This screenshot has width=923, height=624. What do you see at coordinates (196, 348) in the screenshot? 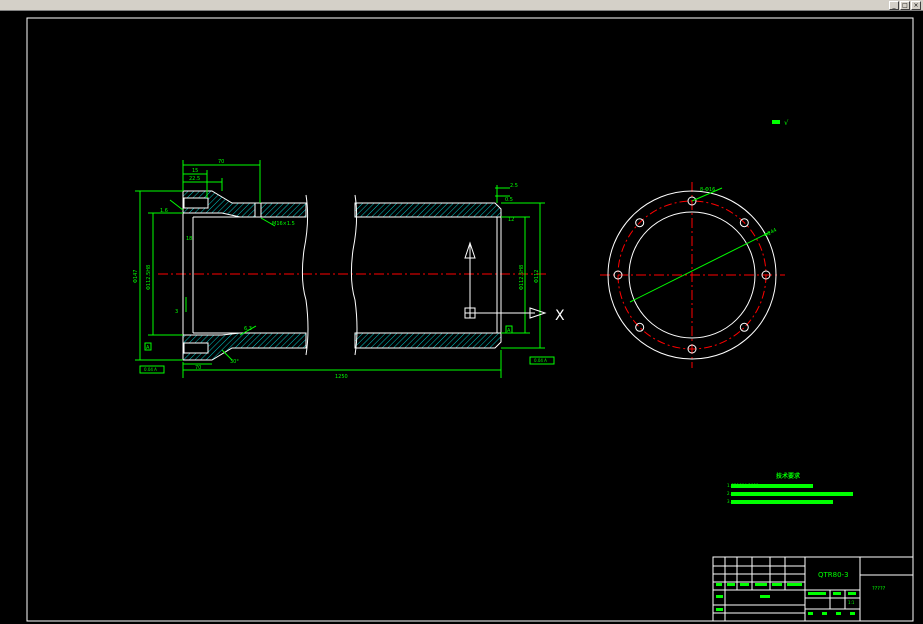
I see `bolt-hole-bottom` at bounding box center [196, 348].